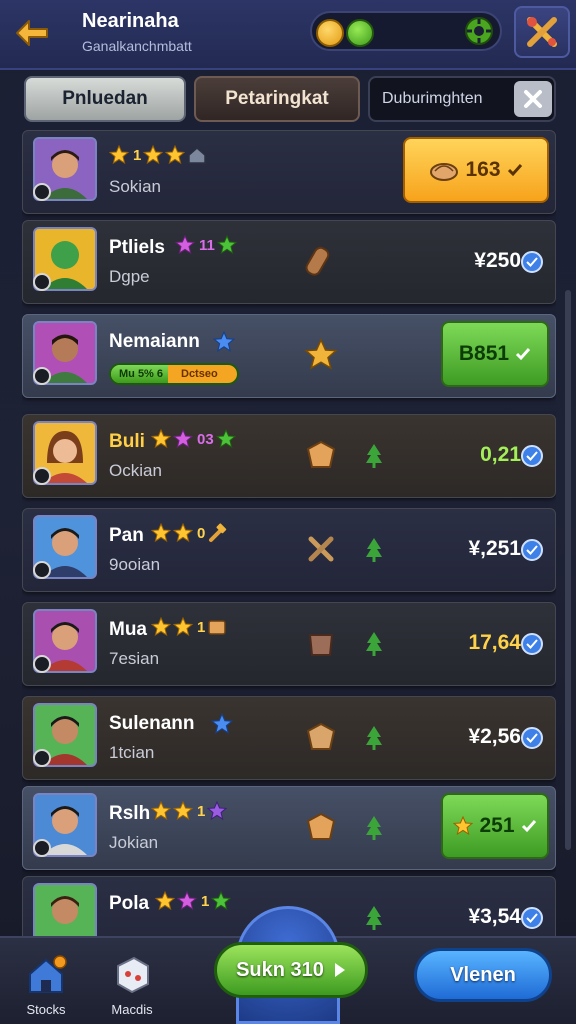 The width and height of the screenshot is (576, 1024). Describe the element at coordinates (330, 33) in the screenshot. I see `gold-coin-icon` at that location.